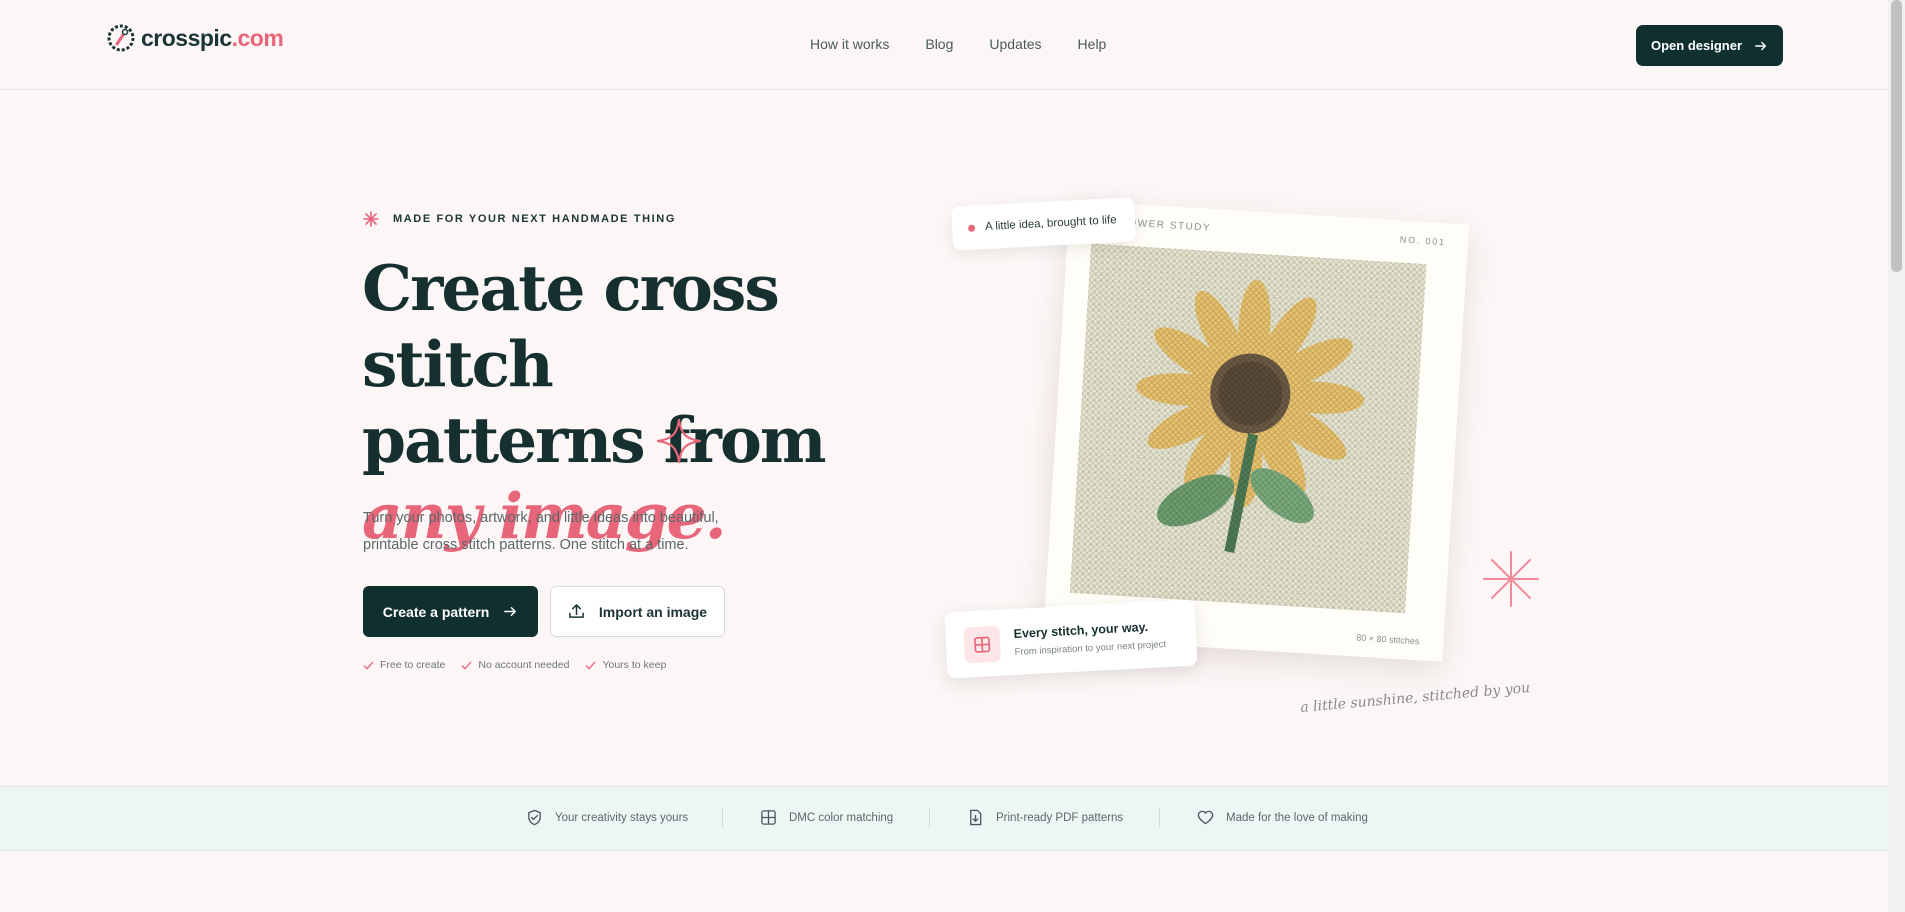 The height and width of the screenshot is (912, 1905). What do you see at coordinates (849, 44) in the screenshot?
I see `nav-how-it-works: How it works` at bounding box center [849, 44].